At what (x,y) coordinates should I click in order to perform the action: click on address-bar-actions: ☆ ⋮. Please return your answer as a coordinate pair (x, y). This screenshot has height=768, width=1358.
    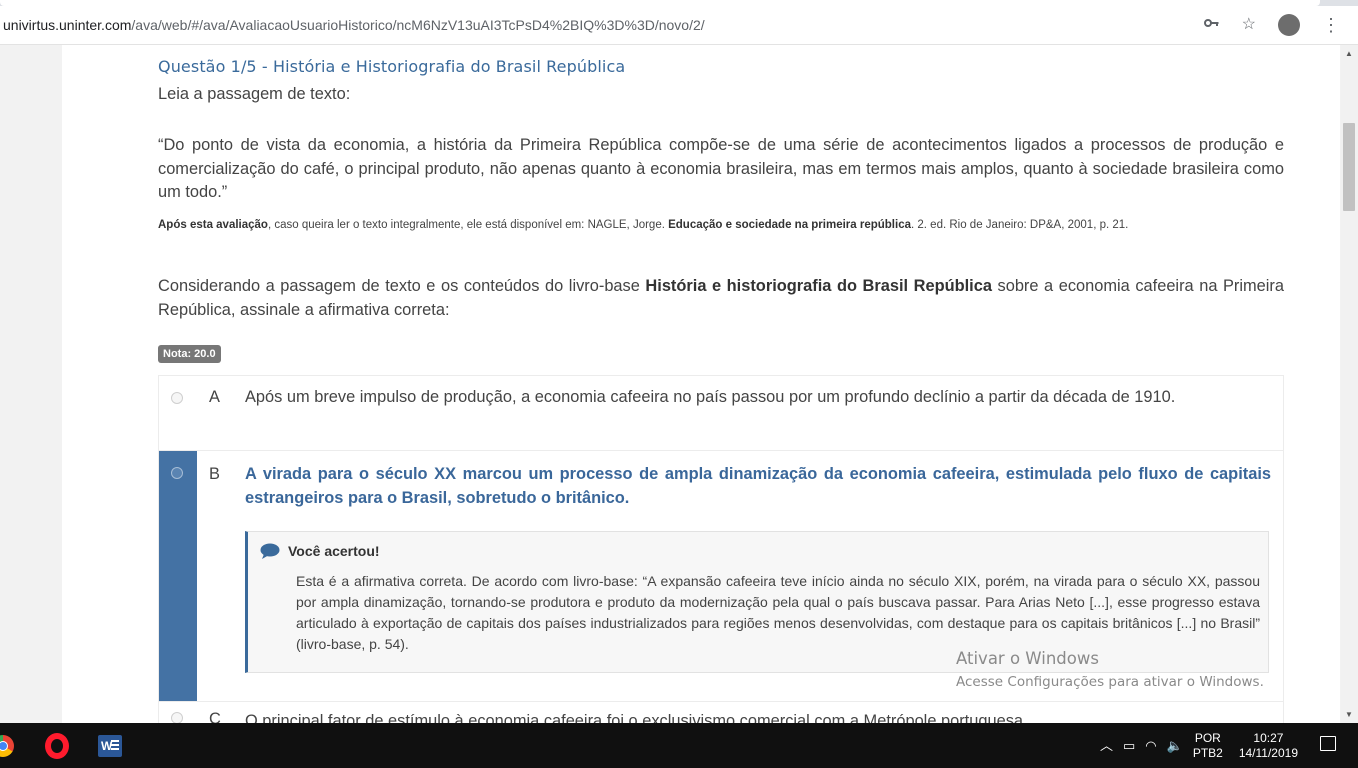
    Looking at the image, I should click on (1271, 25).